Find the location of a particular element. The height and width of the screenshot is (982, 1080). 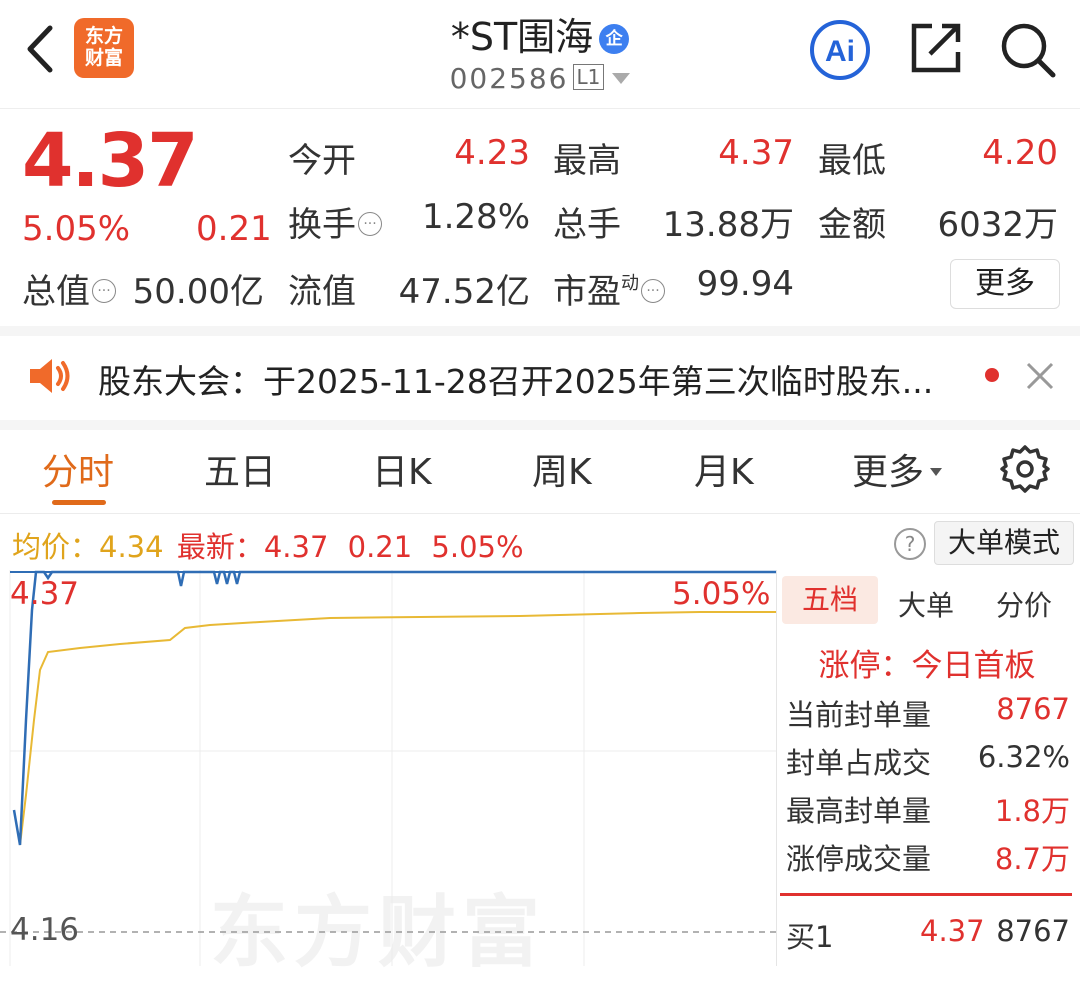

stock-name: *ST围海 is located at coordinates (522, 37).